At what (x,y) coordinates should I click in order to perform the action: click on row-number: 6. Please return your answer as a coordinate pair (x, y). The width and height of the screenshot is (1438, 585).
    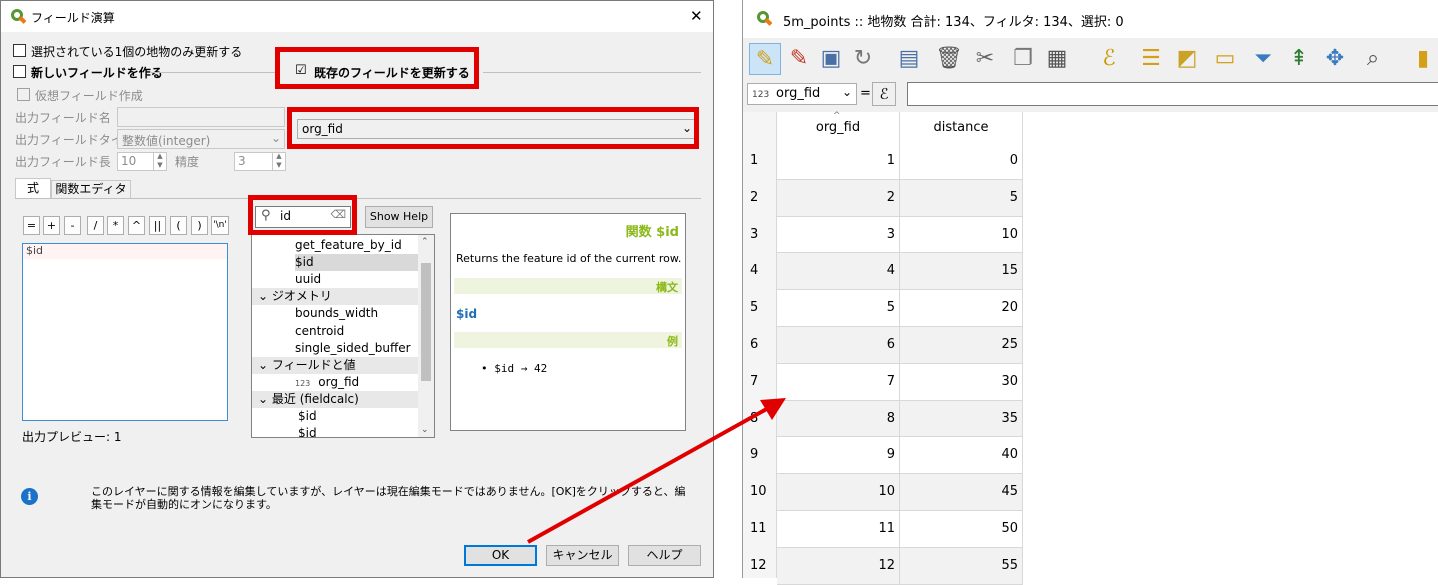
    Looking at the image, I should click on (760, 344).